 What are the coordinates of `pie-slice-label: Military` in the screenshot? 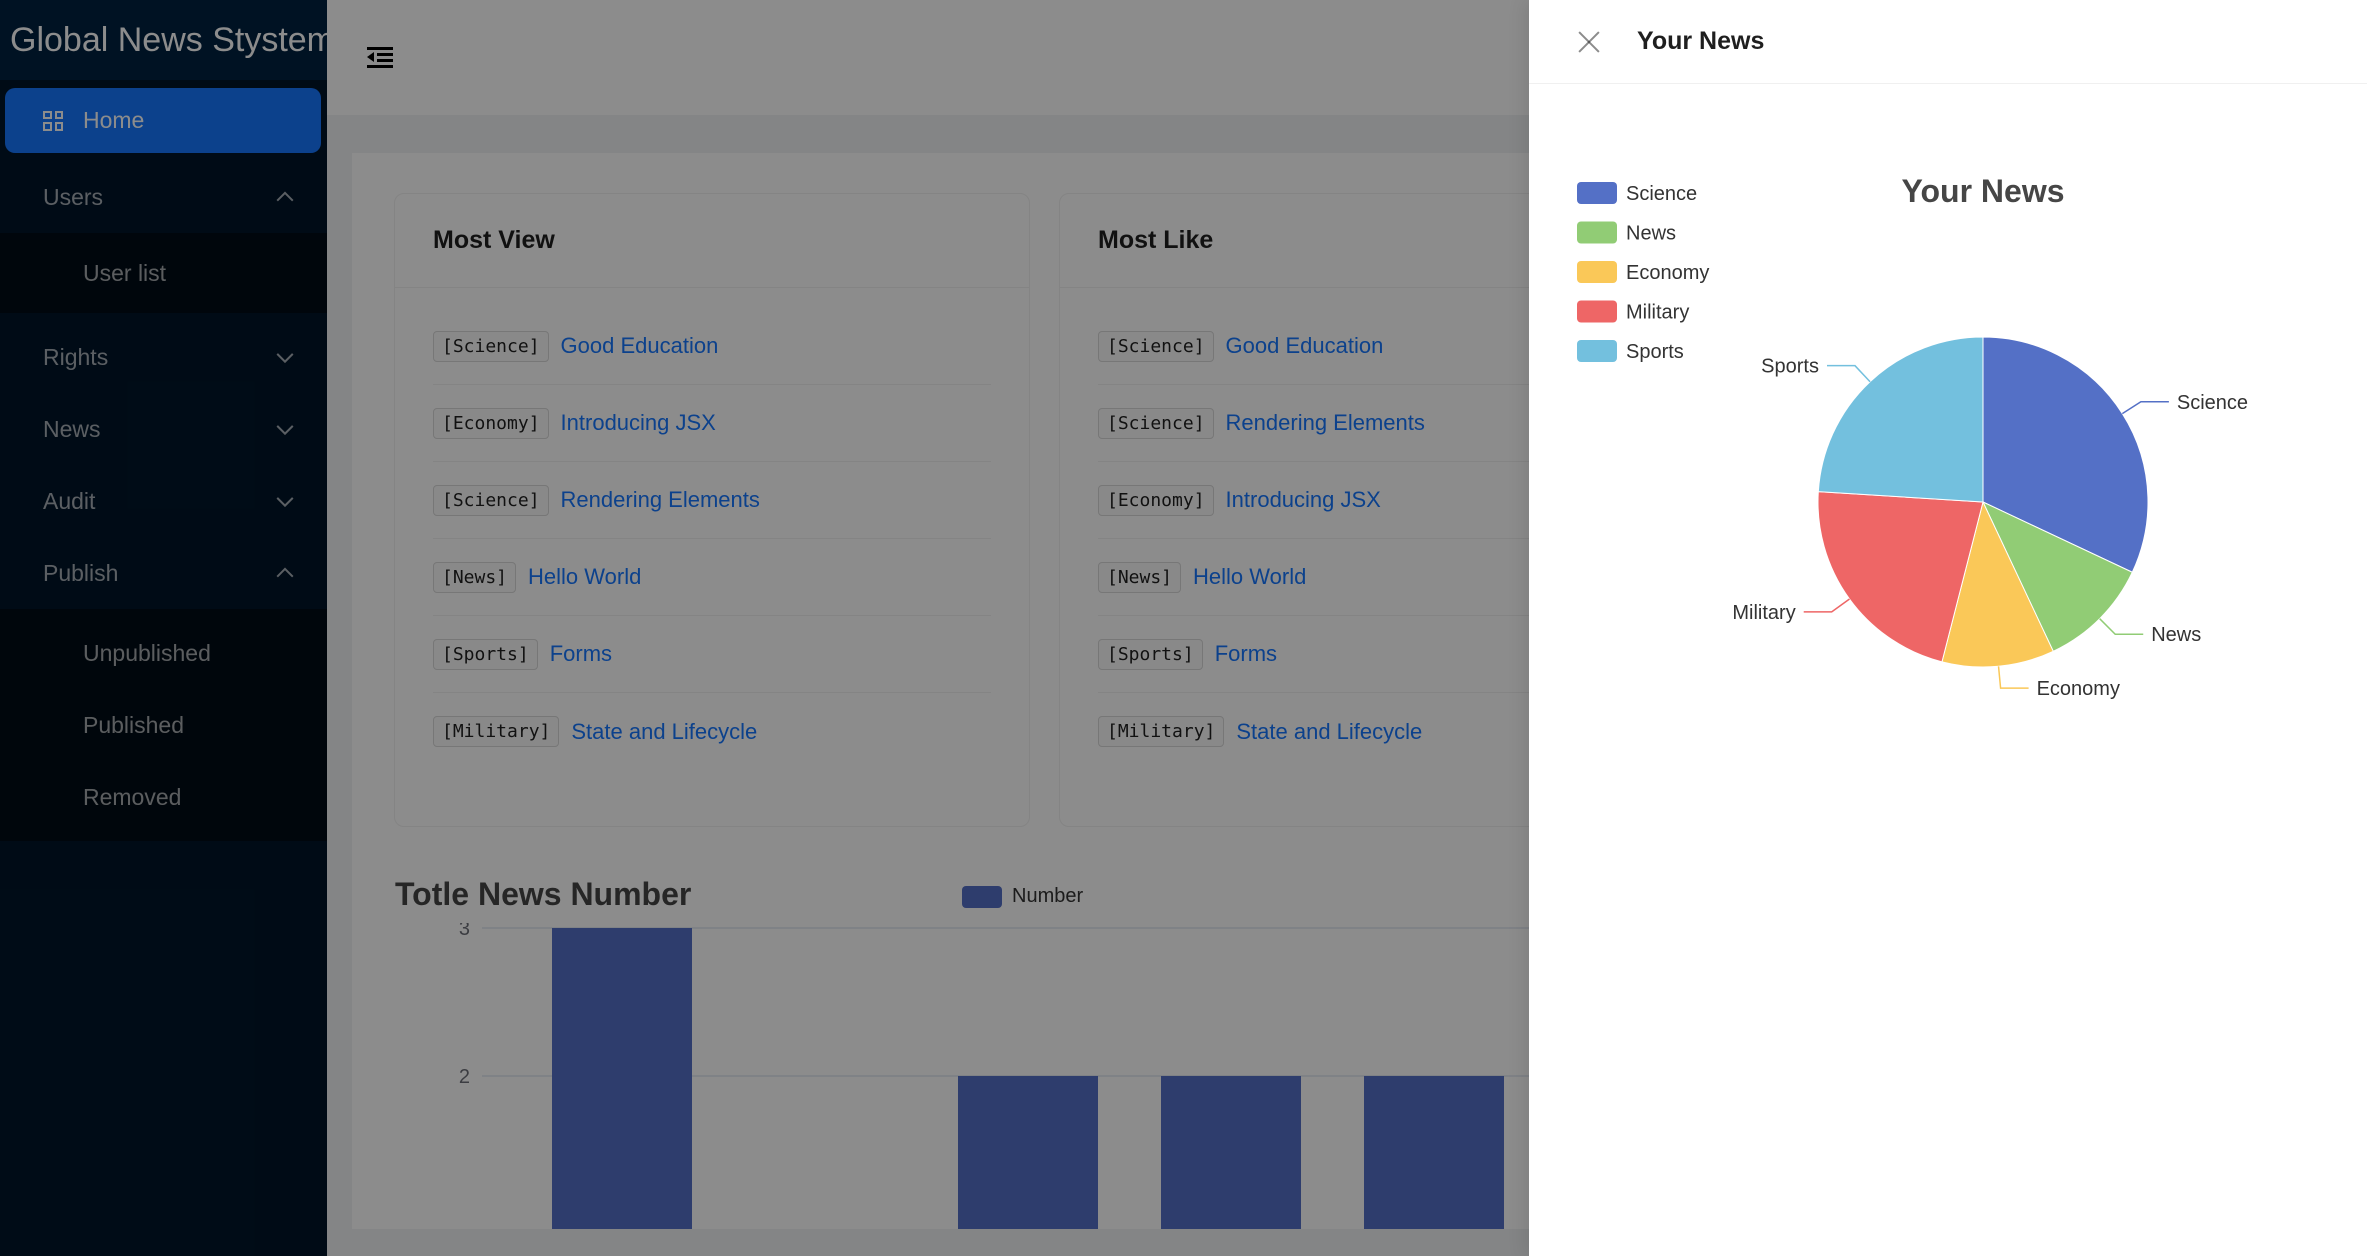 It's located at (1763, 613).